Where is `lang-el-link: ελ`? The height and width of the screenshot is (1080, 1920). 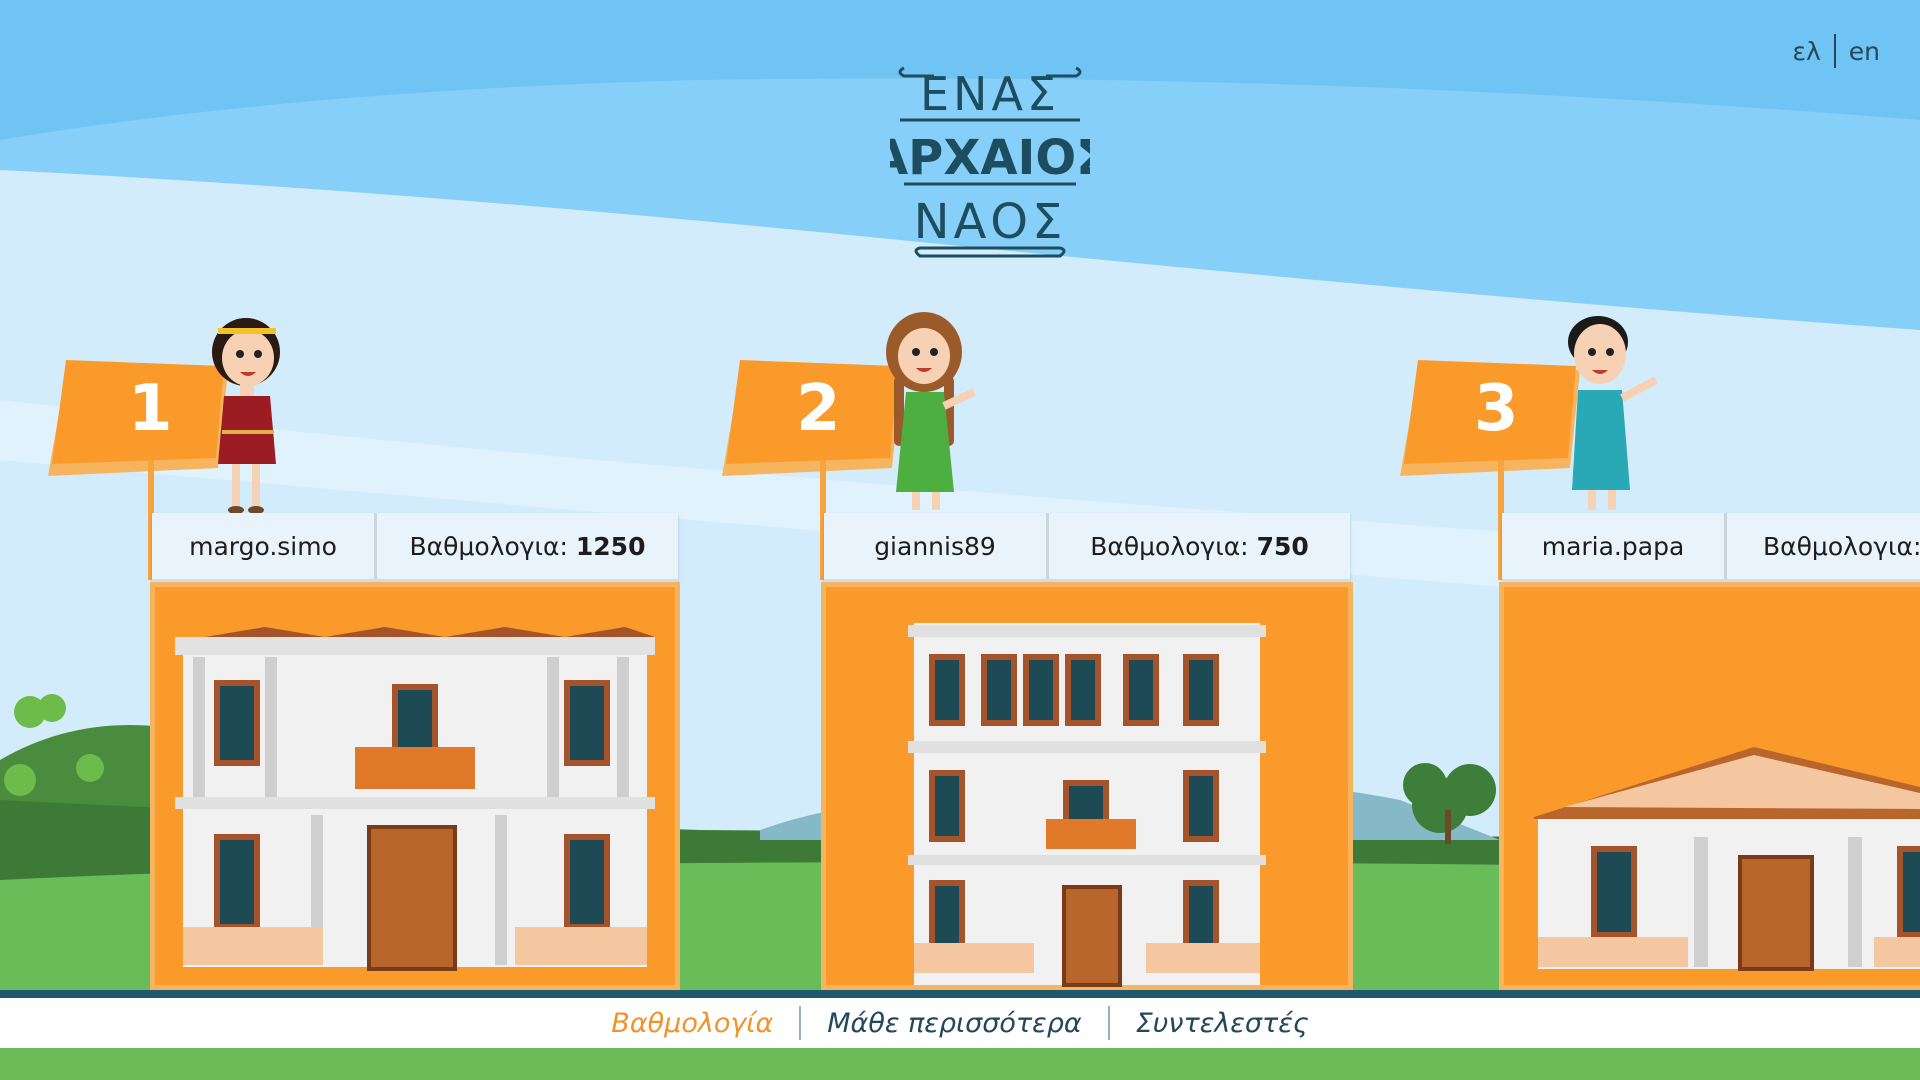
lang-el-link: ελ is located at coordinates (1806, 51).